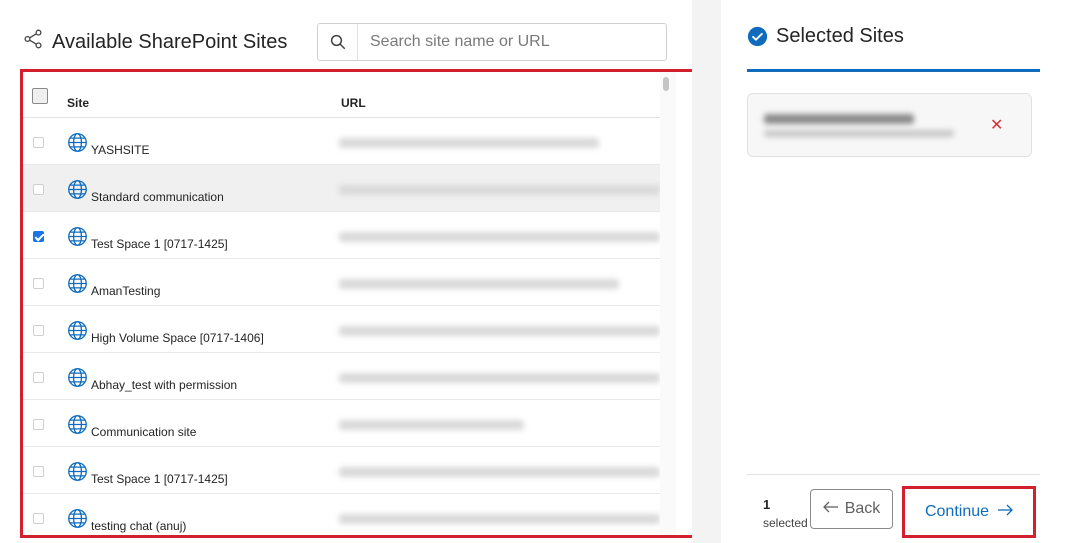  Describe the element at coordinates (767, 504) in the screenshot. I see `selected-count: 1` at that location.